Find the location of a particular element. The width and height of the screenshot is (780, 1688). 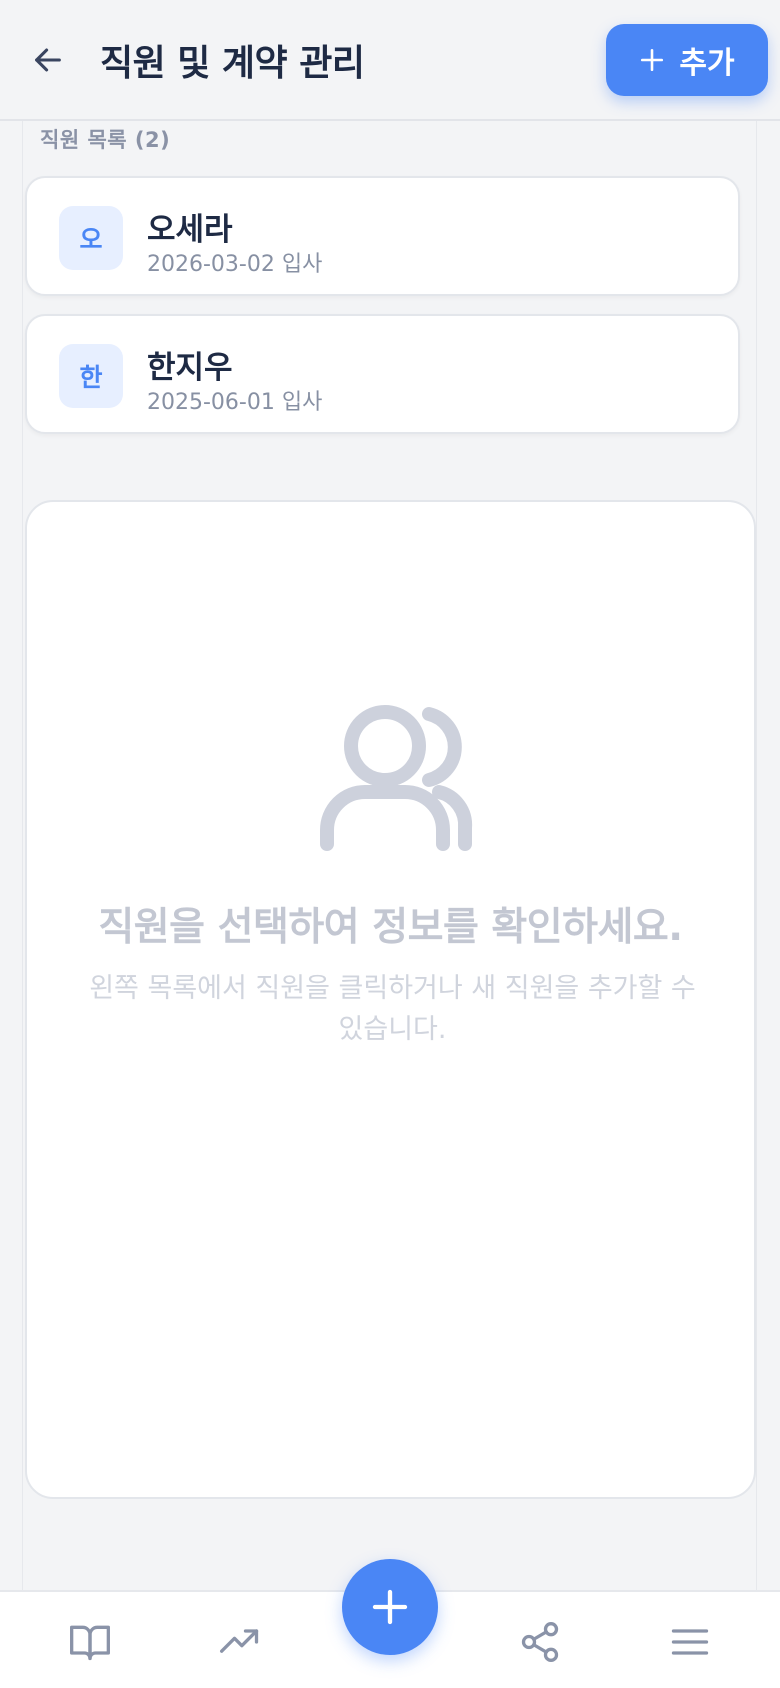

employee-card: 한 한지우 2025-06-01 입사 is located at coordinates (382, 374).